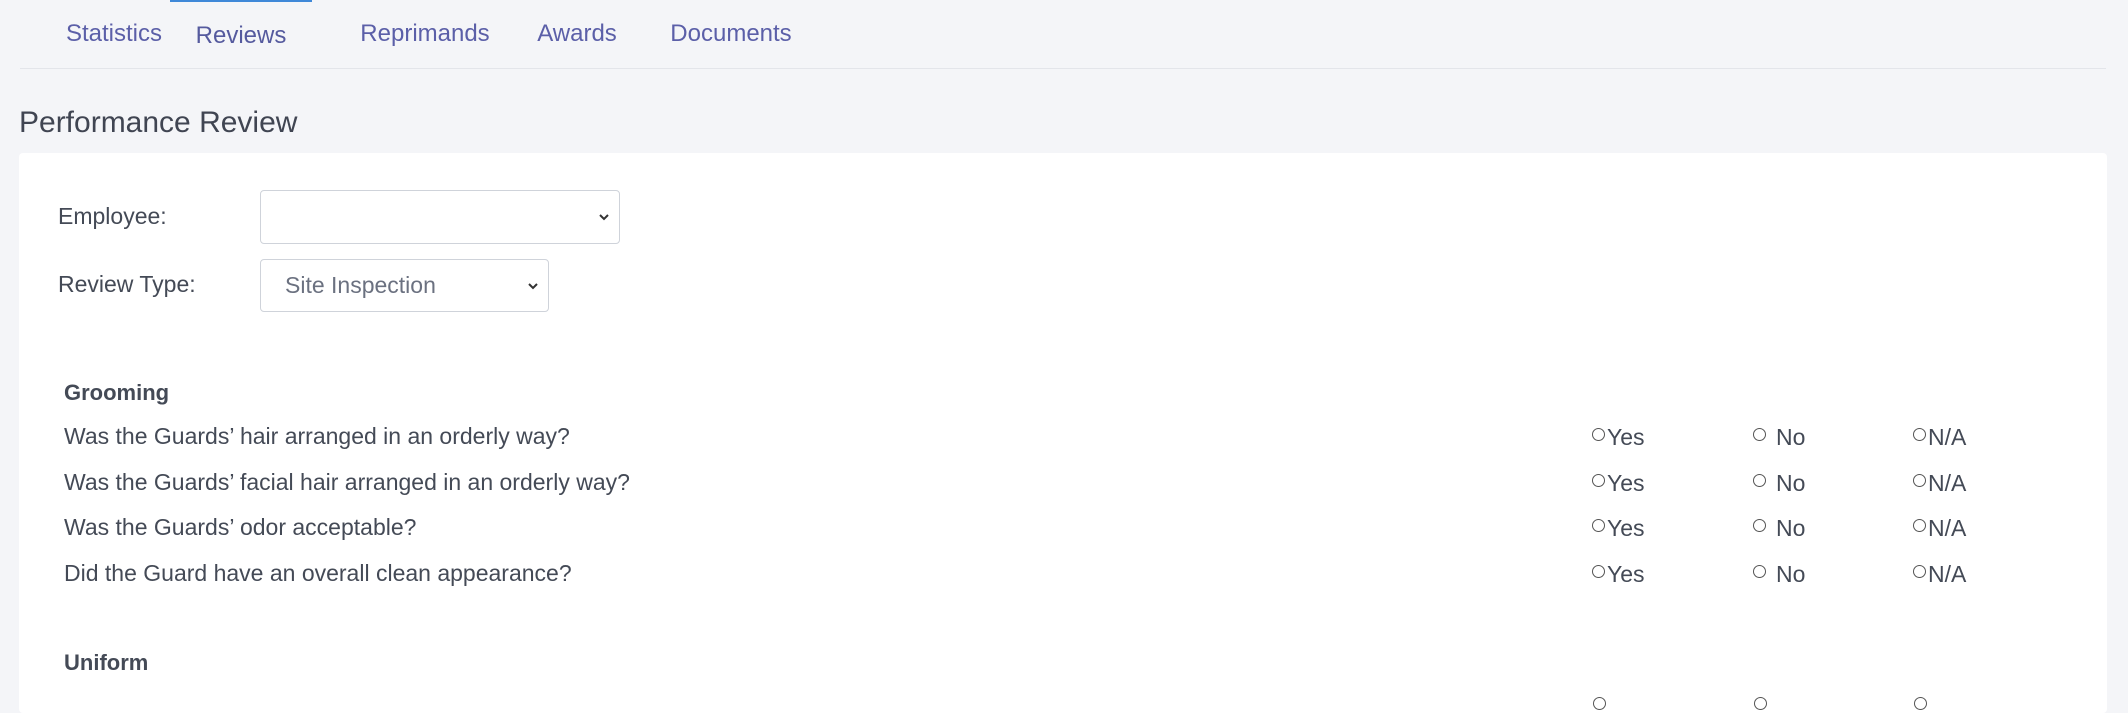 The width and height of the screenshot is (2128, 713). I want to click on tab-awards: Awards, so click(577, 34).